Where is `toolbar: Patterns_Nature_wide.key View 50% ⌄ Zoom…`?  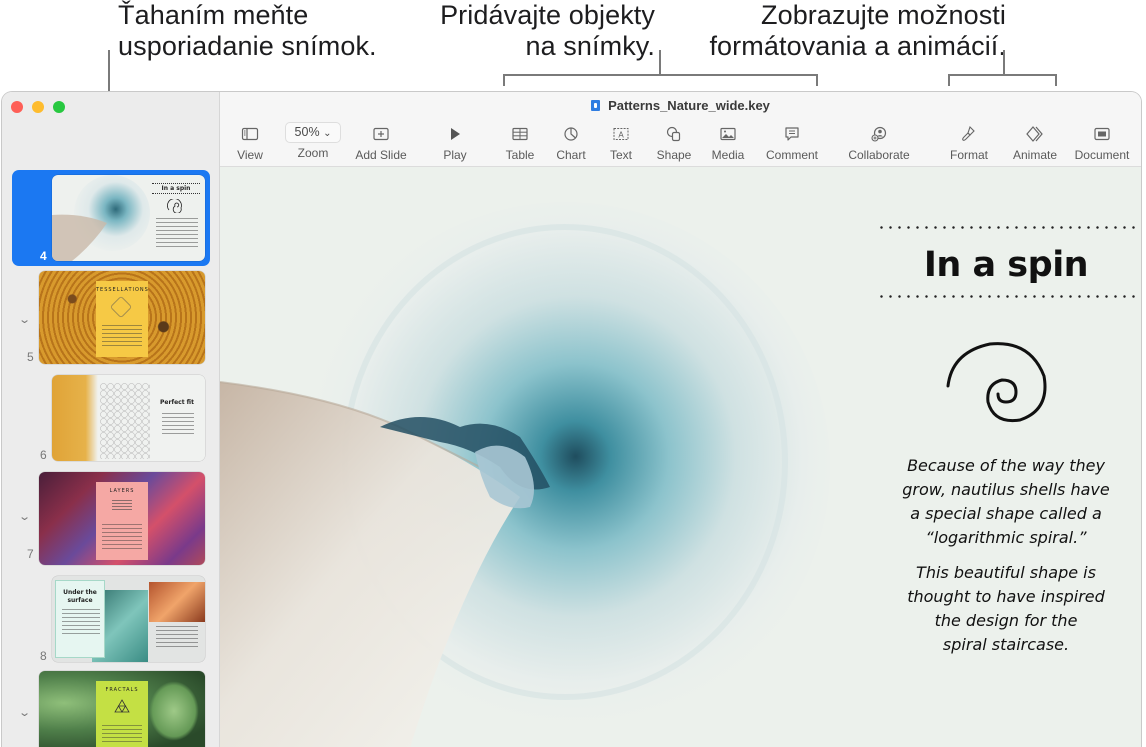 toolbar: Patterns_Nature_wide.key View 50% ⌄ Zoom… is located at coordinates (680, 129).